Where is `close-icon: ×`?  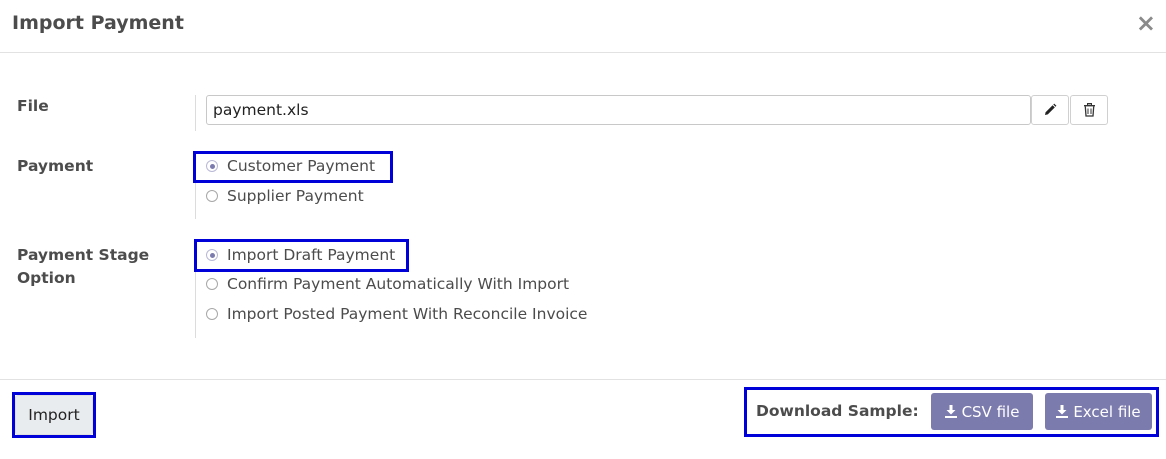 close-icon: × is located at coordinates (1146, 23).